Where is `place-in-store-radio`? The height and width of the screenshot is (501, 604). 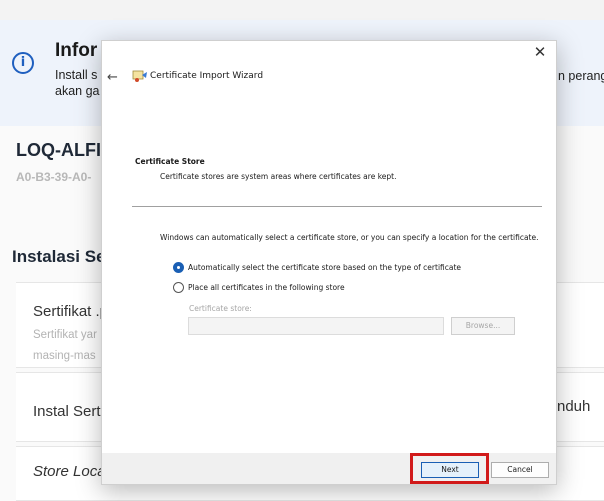
place-in-store-radio is located at coordinates (178, 287).